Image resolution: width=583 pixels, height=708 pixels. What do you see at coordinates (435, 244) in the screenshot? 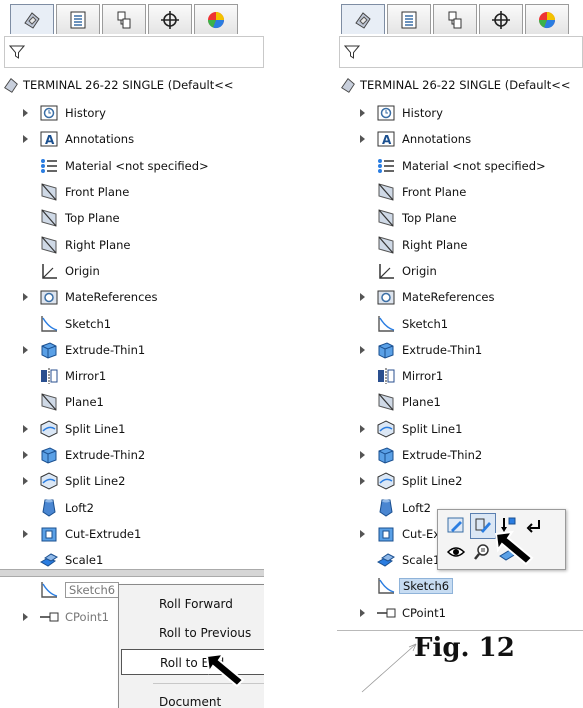
I see `tree-item-label: Right Plane` at bounding box center [435, 244].